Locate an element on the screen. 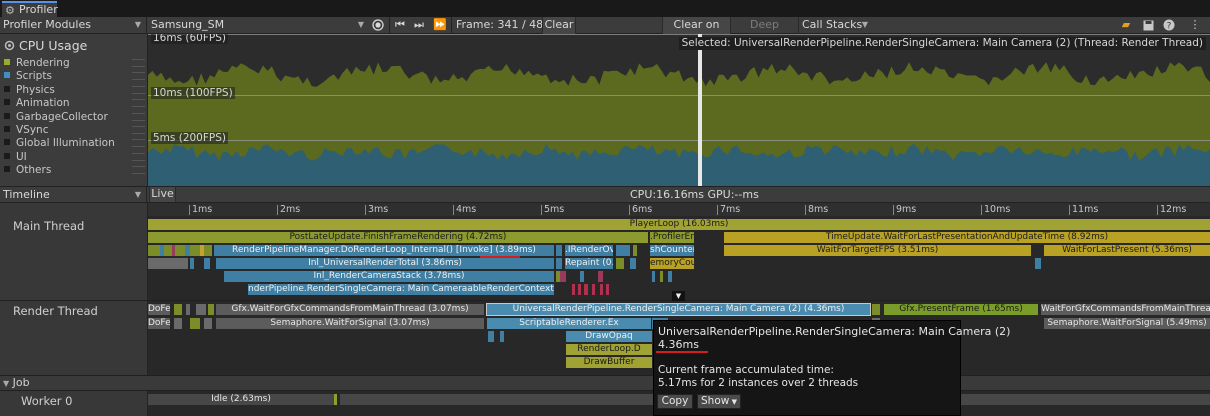  dofence-sample: DoFence is located at coordinates (159, 309).